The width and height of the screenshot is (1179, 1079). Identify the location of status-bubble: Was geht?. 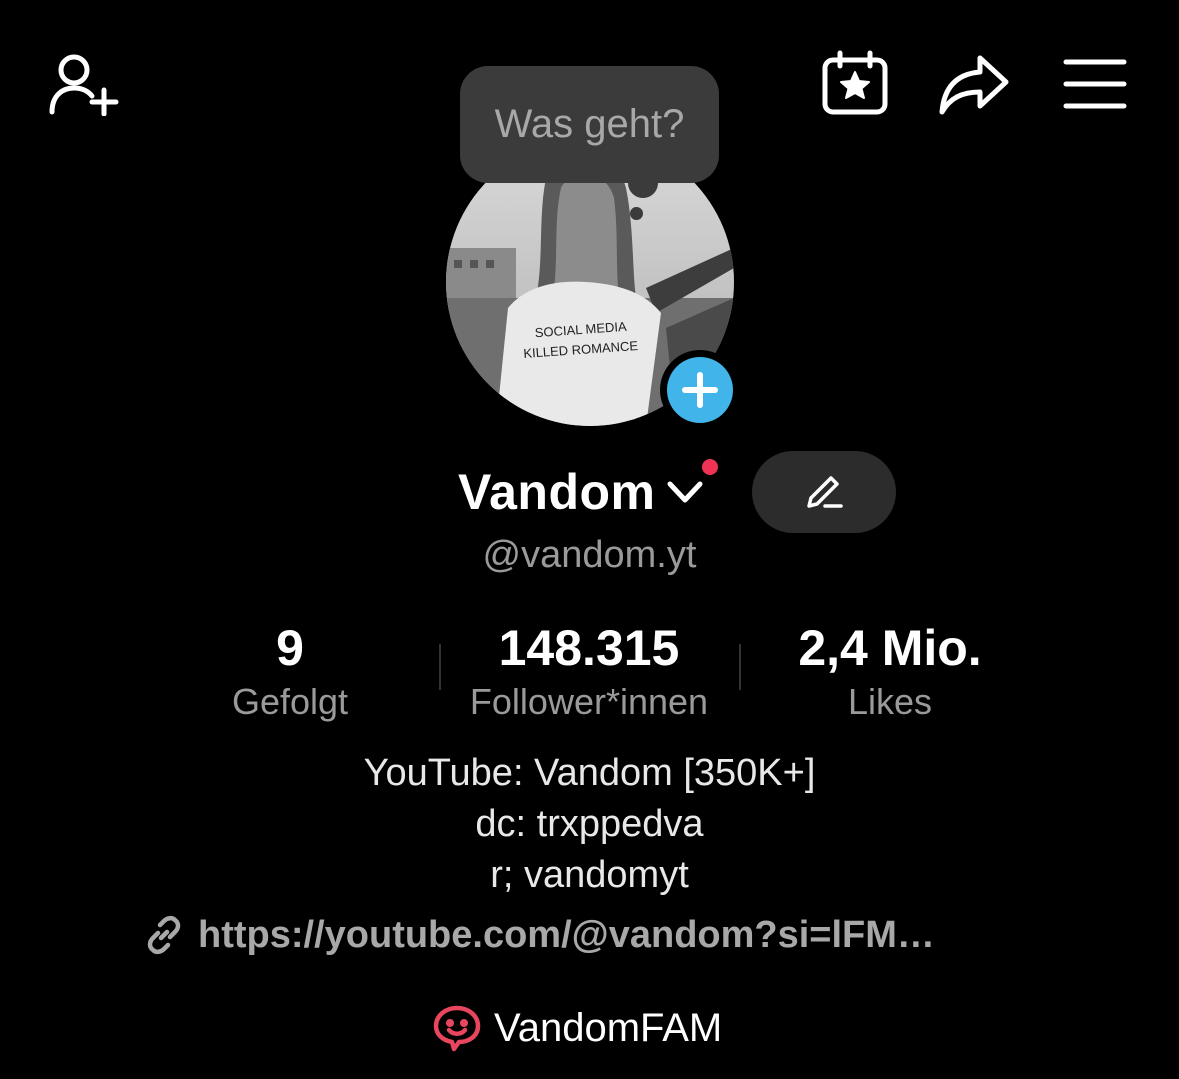
(589, 124).